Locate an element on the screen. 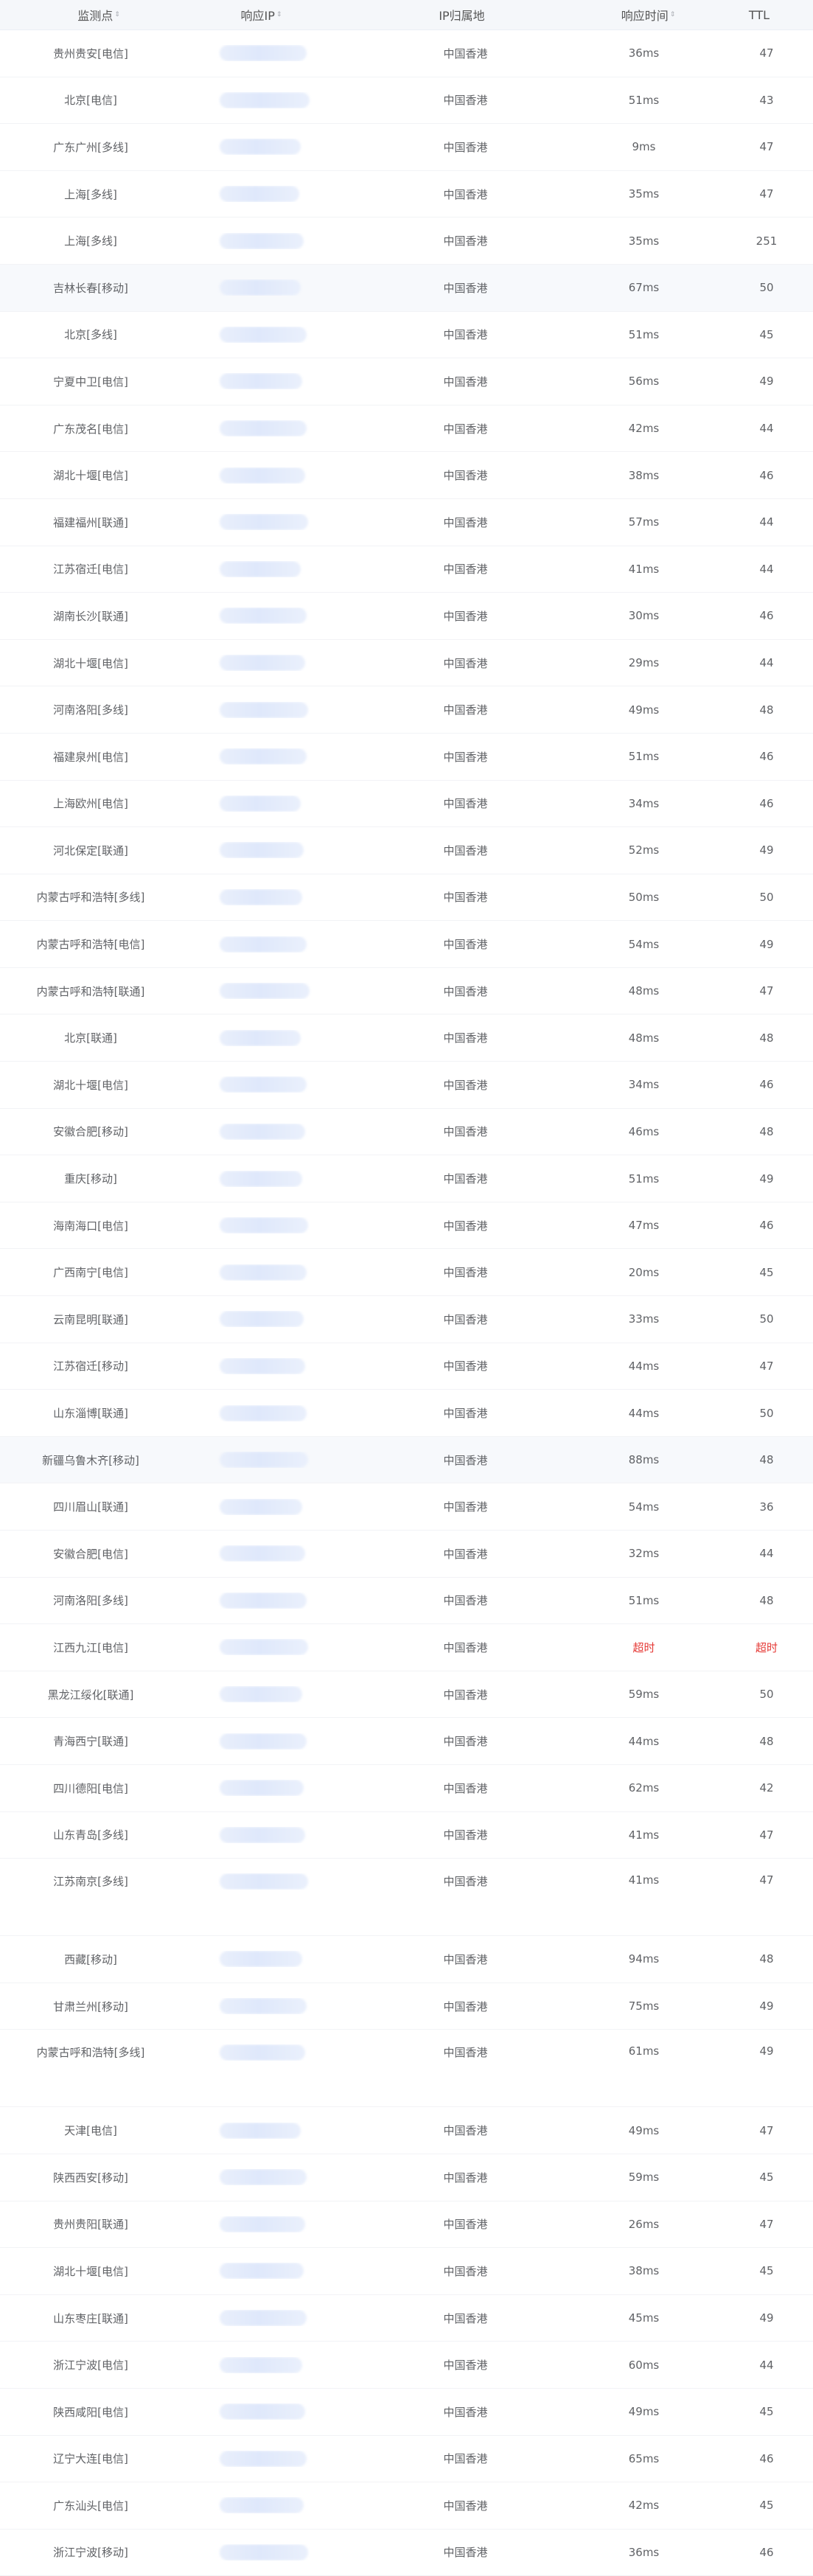 The image size is (813, 2576). monitor-node-cell: 山东枣庄[联通] is located at coordinates (90, 2318).